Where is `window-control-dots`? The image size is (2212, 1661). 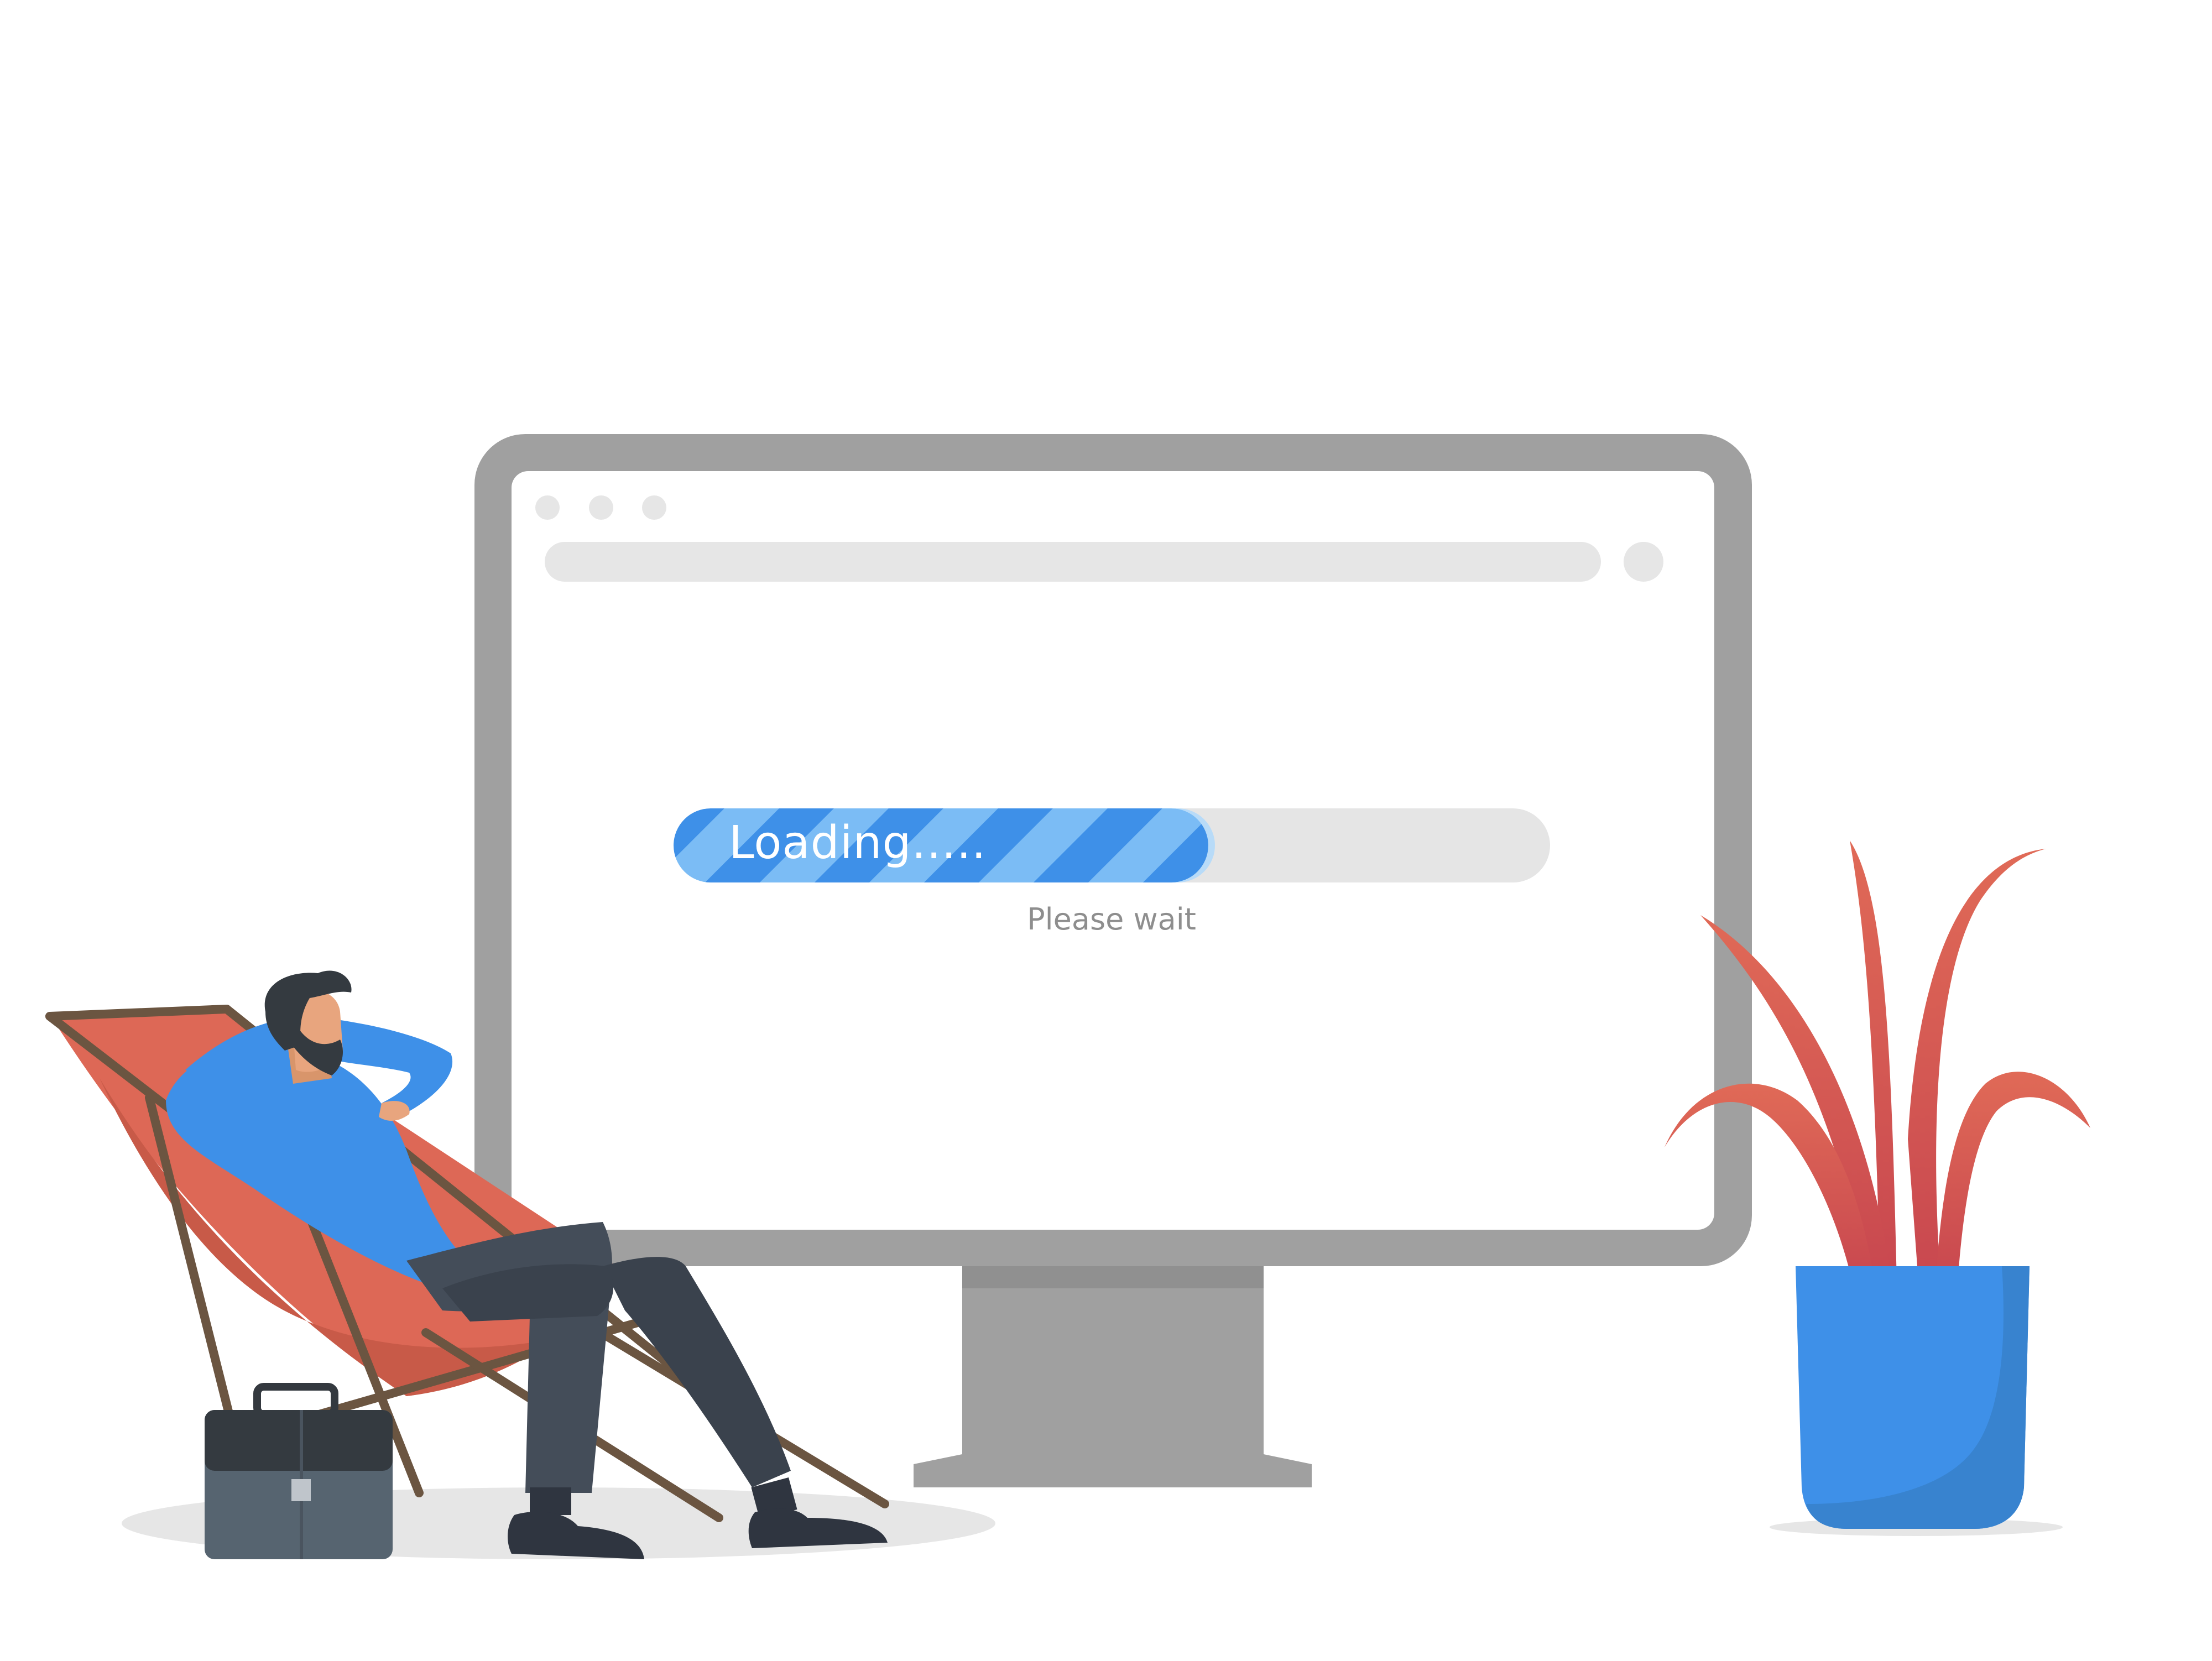
window-control-dots is located at coordinates (600, 508).